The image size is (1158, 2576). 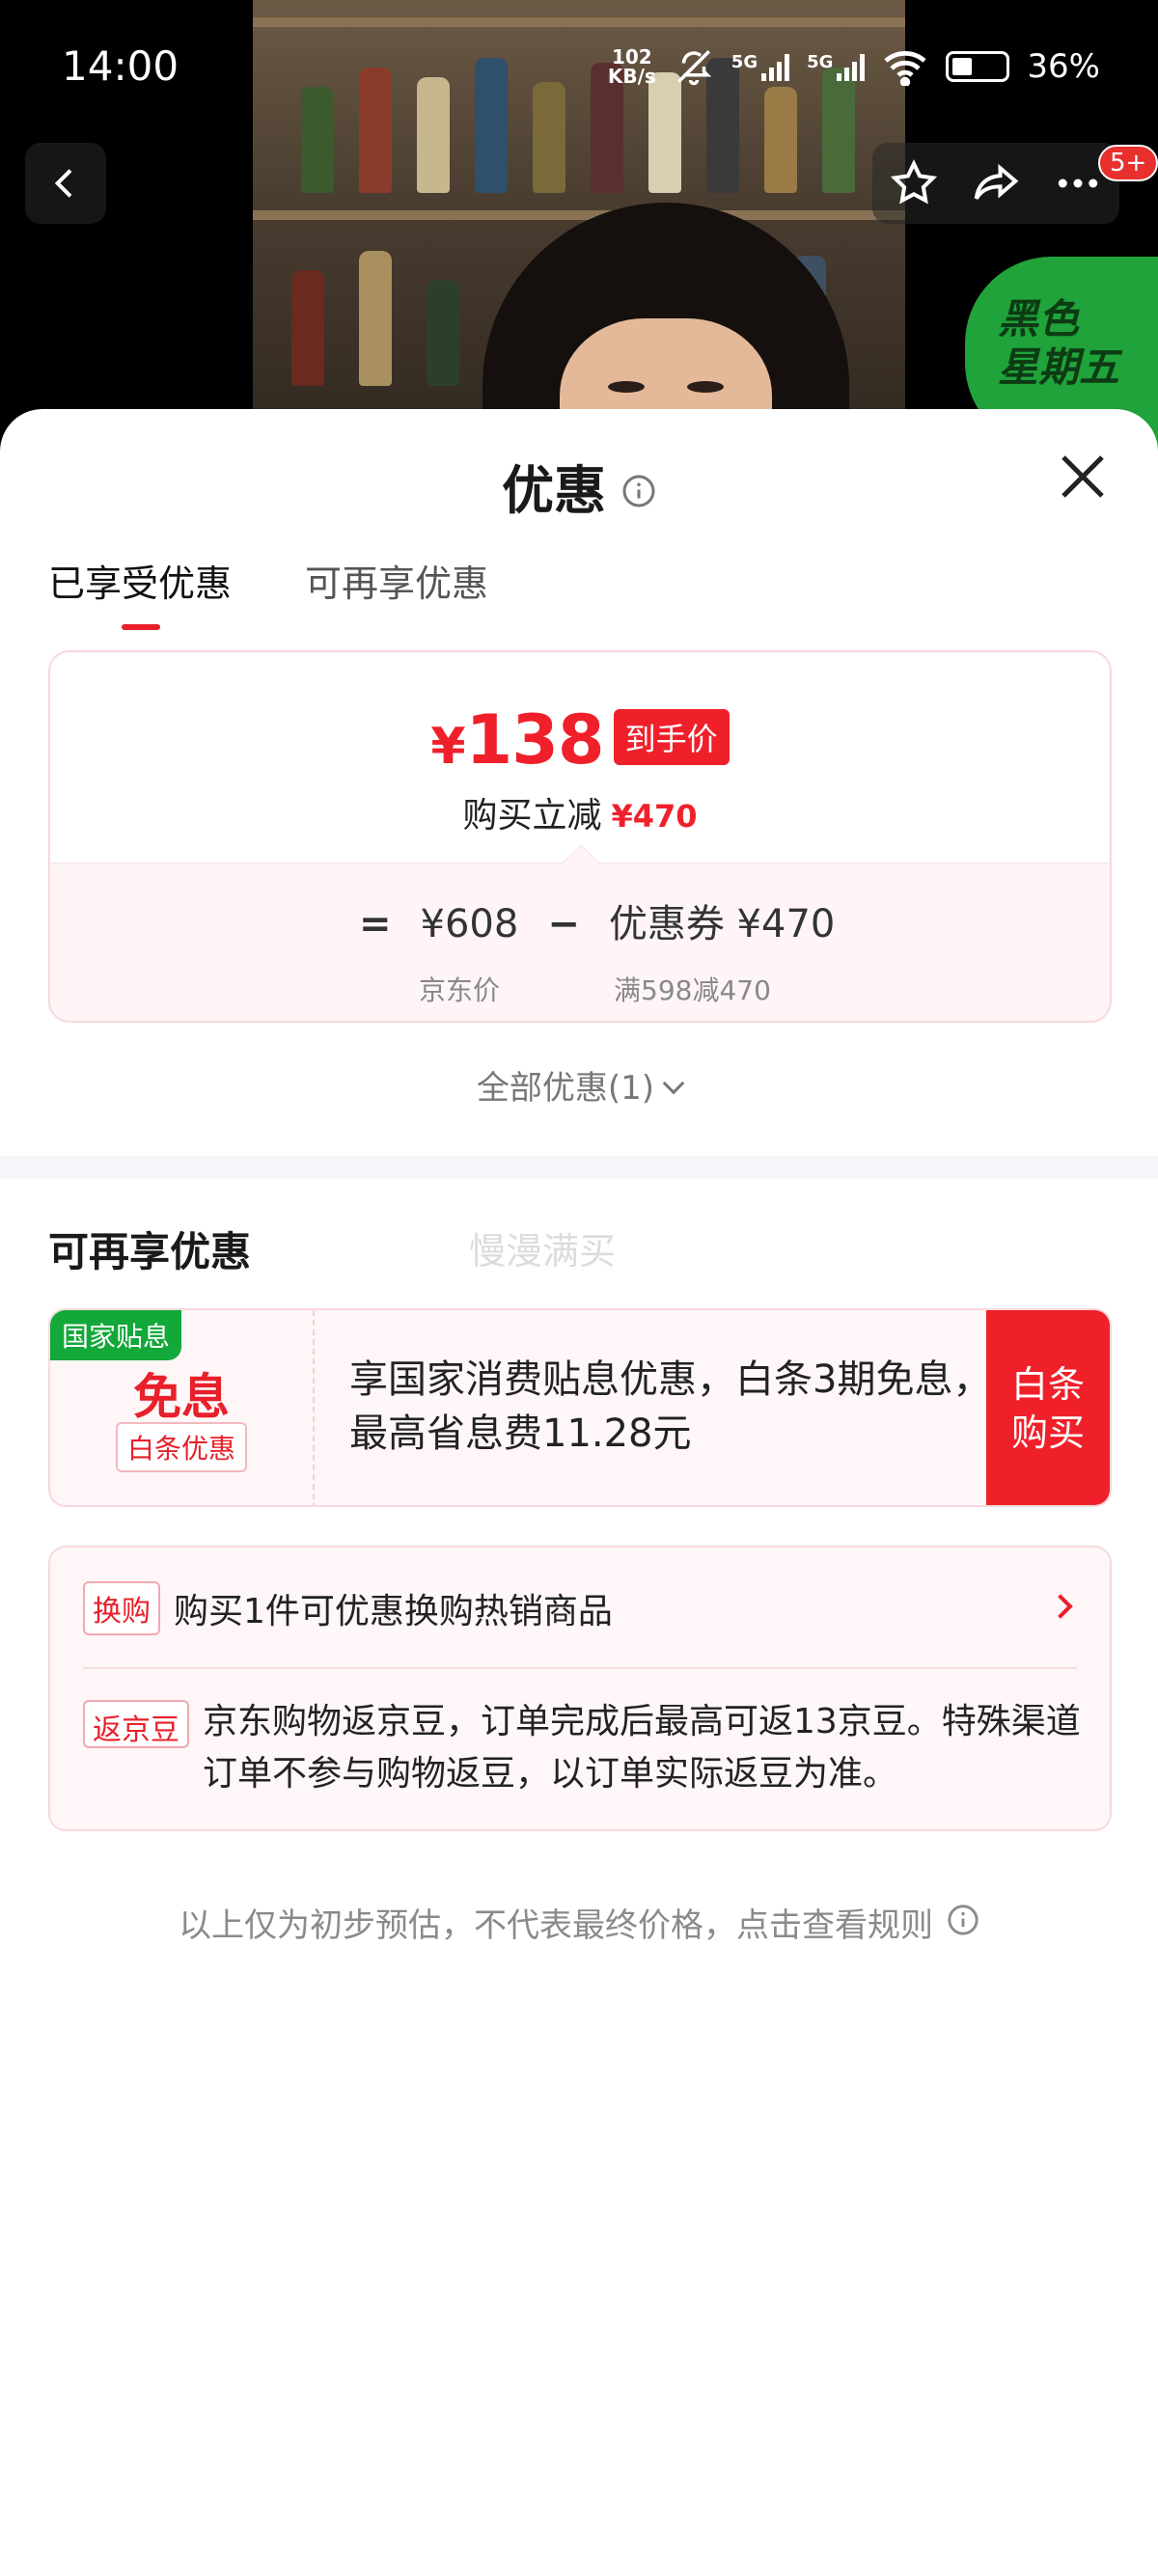 I want to click on status-bar: 14:00 102 KB/s 5G 5G 36%, so click(x=579, y=67).